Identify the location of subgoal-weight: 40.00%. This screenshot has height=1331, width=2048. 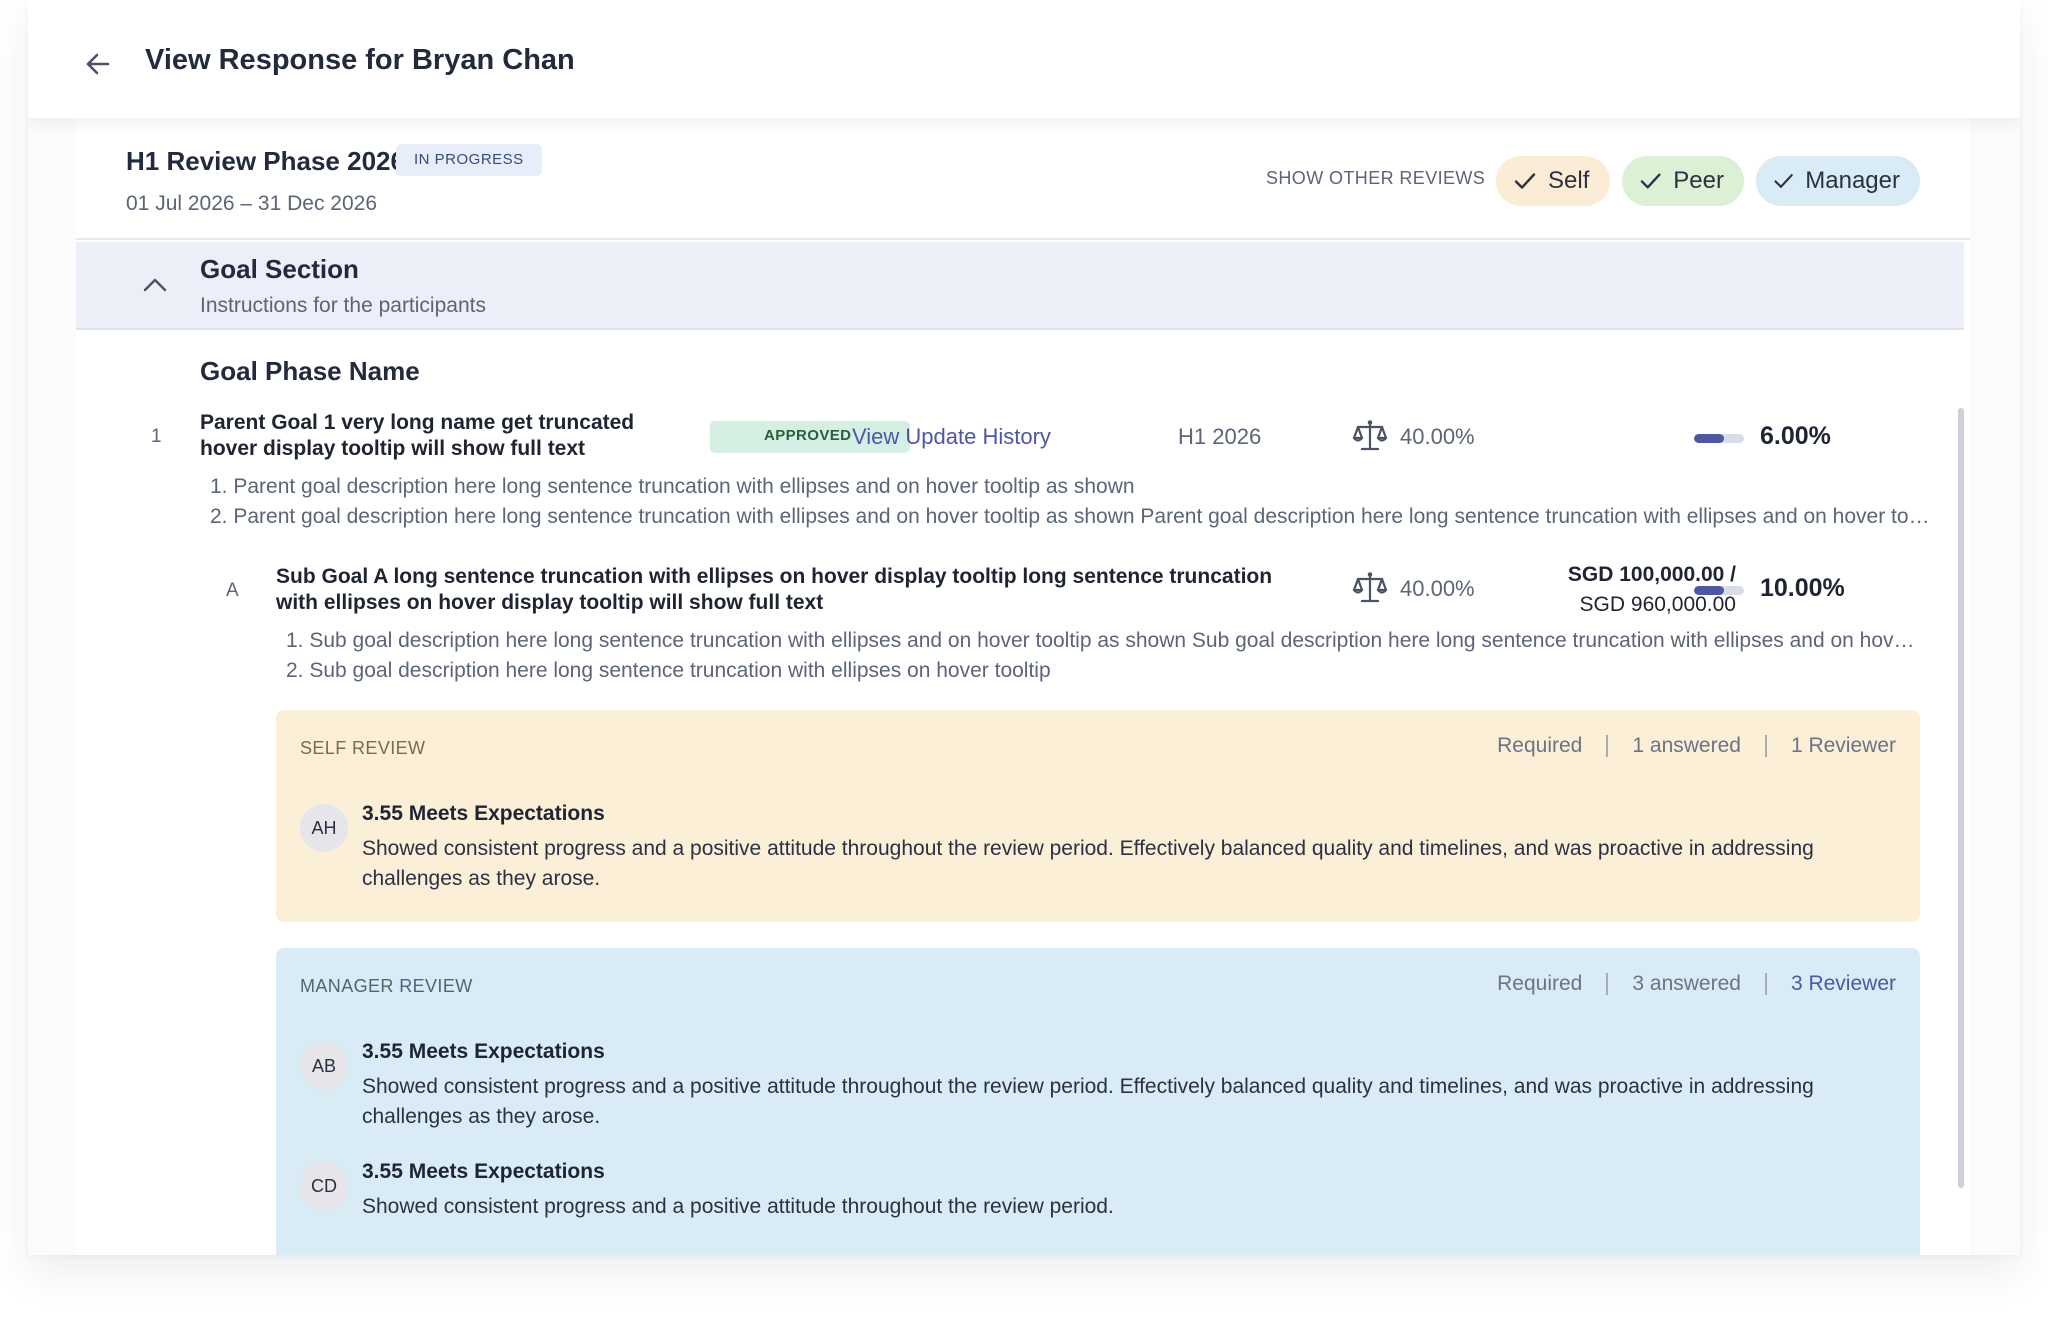
(1437, 588).